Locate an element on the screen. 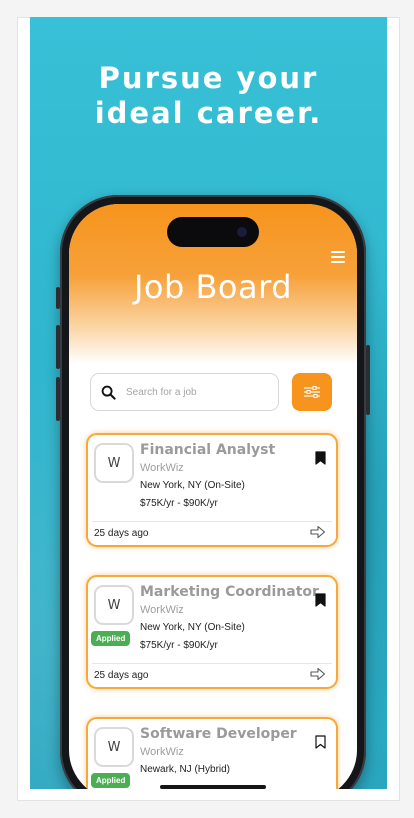 This screenshot has height=818, width=414. headline-line-1: Pursue your is located at coordinates (208, 78).